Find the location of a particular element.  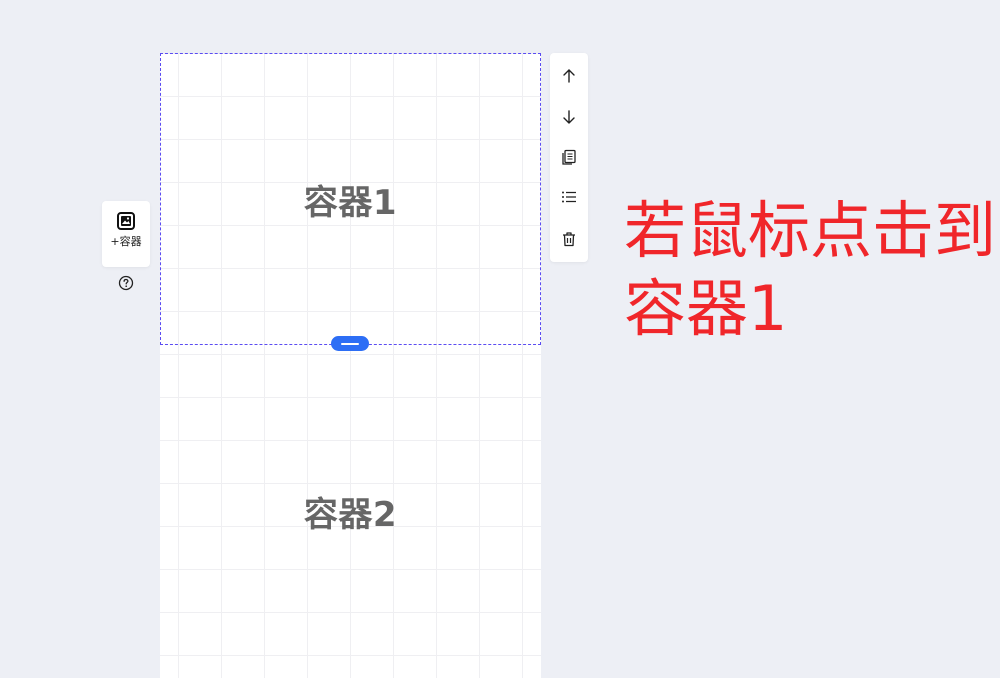

resize-handle is located at coordinates (350, 343).